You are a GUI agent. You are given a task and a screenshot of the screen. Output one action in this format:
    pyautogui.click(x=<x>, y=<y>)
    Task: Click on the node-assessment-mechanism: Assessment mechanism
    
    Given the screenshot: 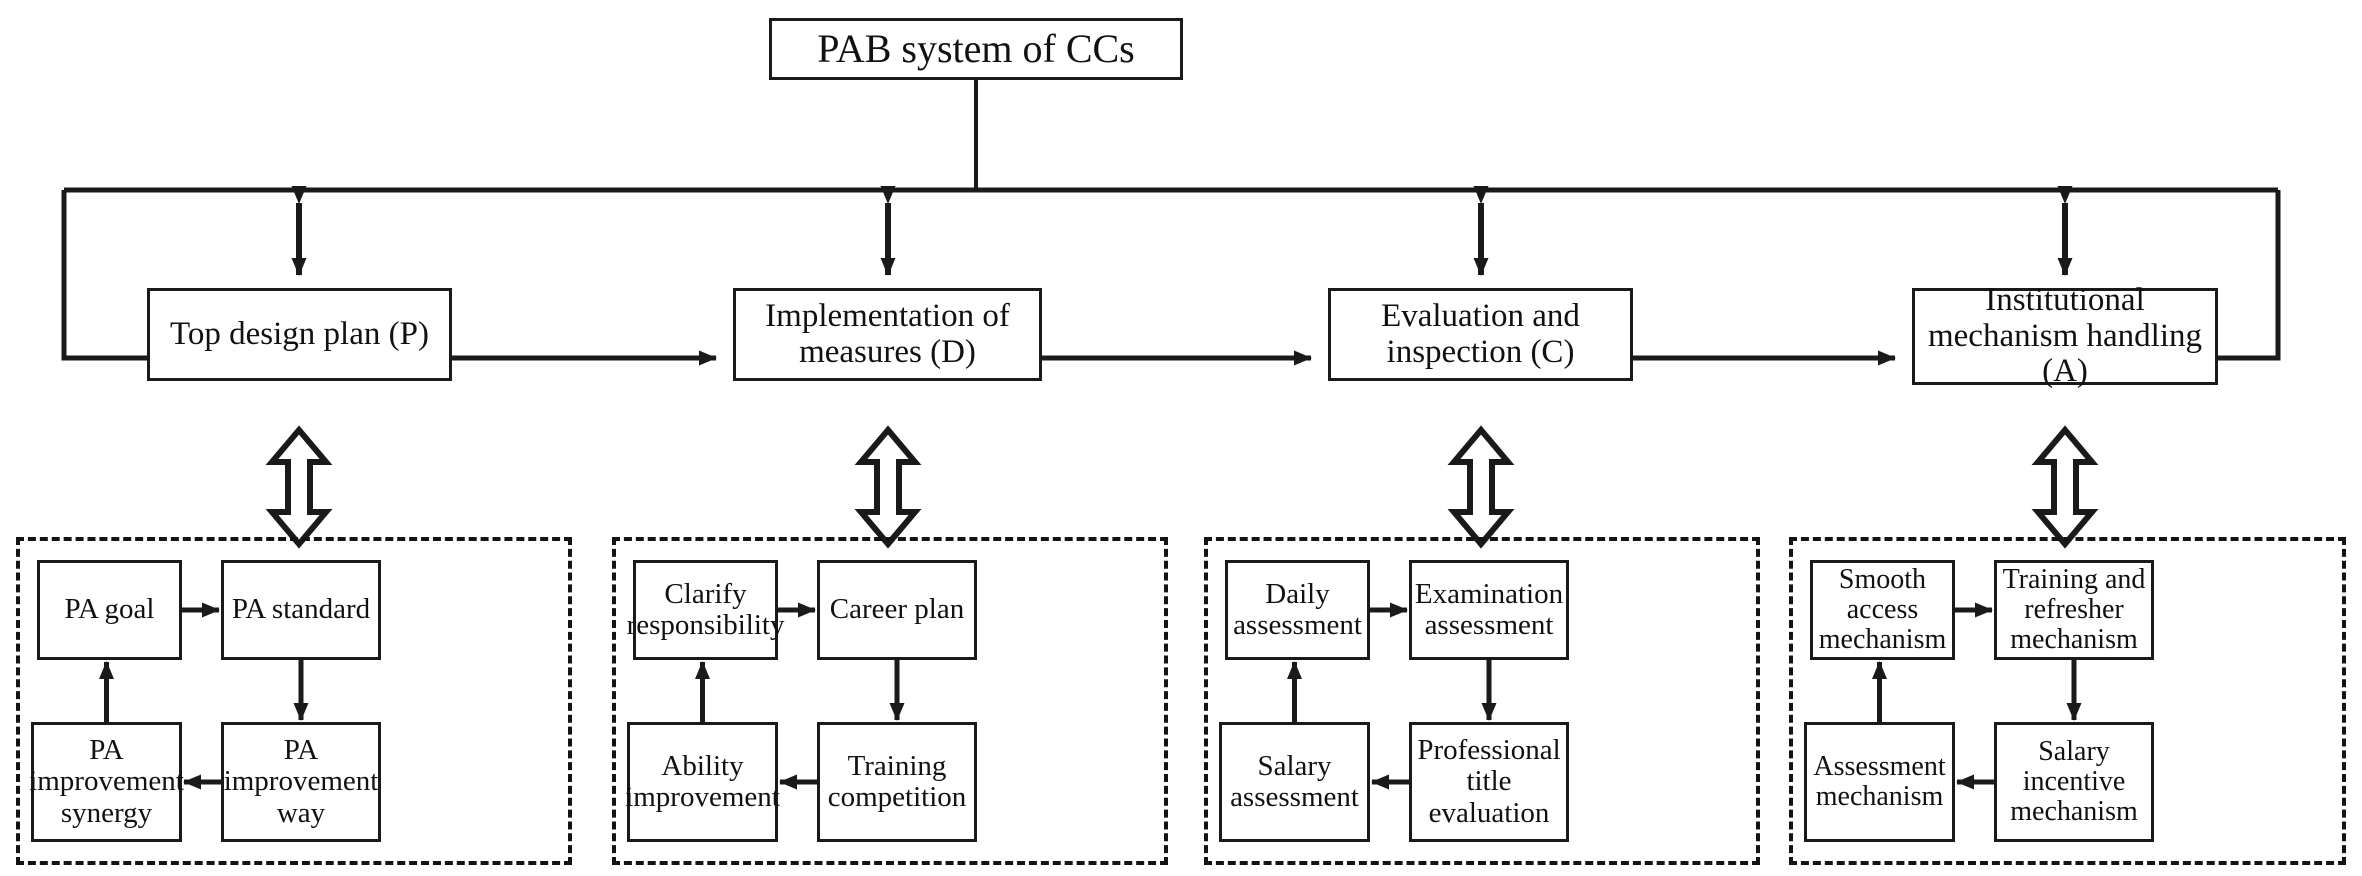 What is the action you would take?
    pyautogui.click(x=1879, y=782)
    